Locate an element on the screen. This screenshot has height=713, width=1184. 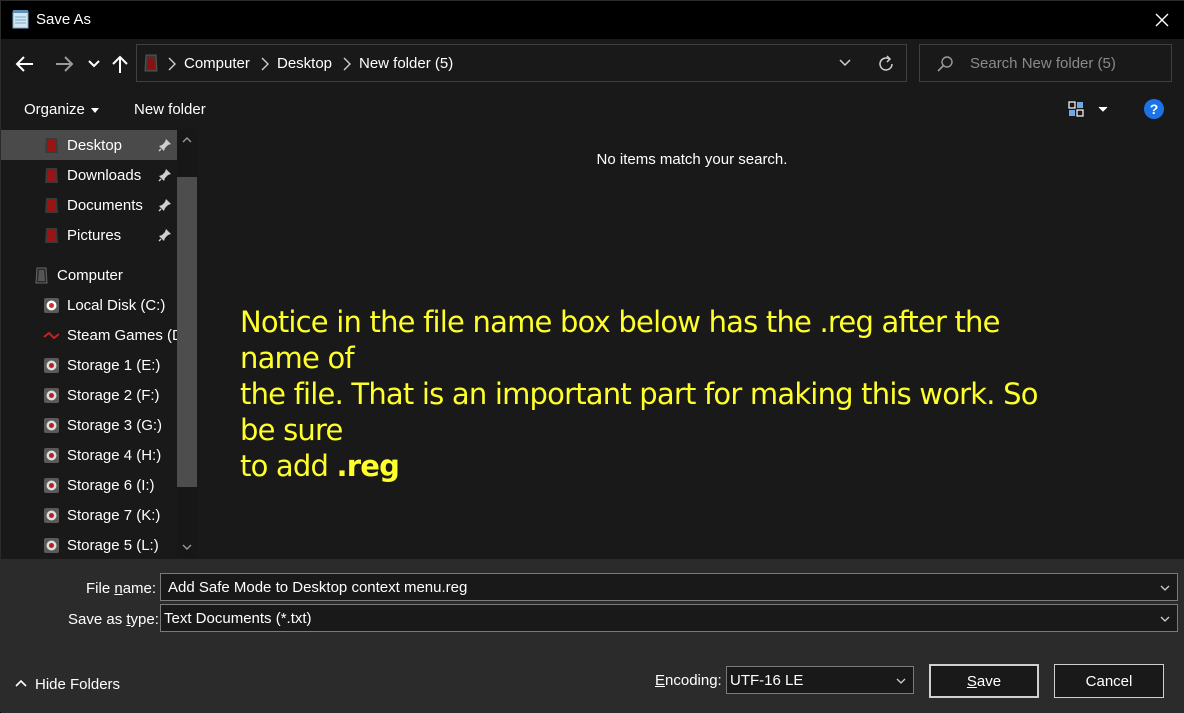
hide-folders-button: Hide Folders is located at coordinates (67, 684).